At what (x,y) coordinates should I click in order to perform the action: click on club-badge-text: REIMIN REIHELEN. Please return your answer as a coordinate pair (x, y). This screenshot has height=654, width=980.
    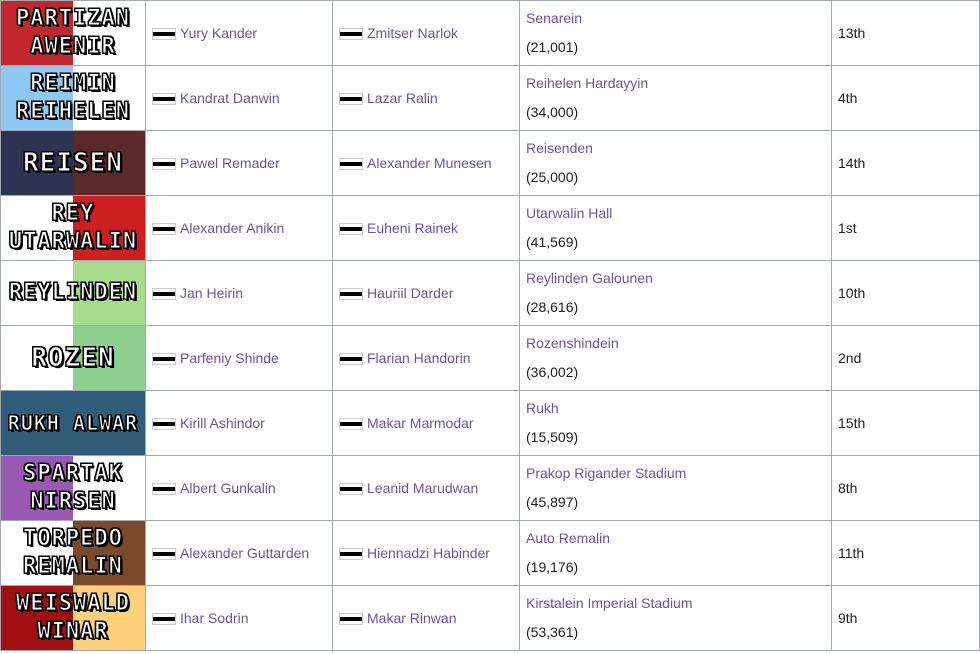
    Looking at the image, I should click on (73, 98).